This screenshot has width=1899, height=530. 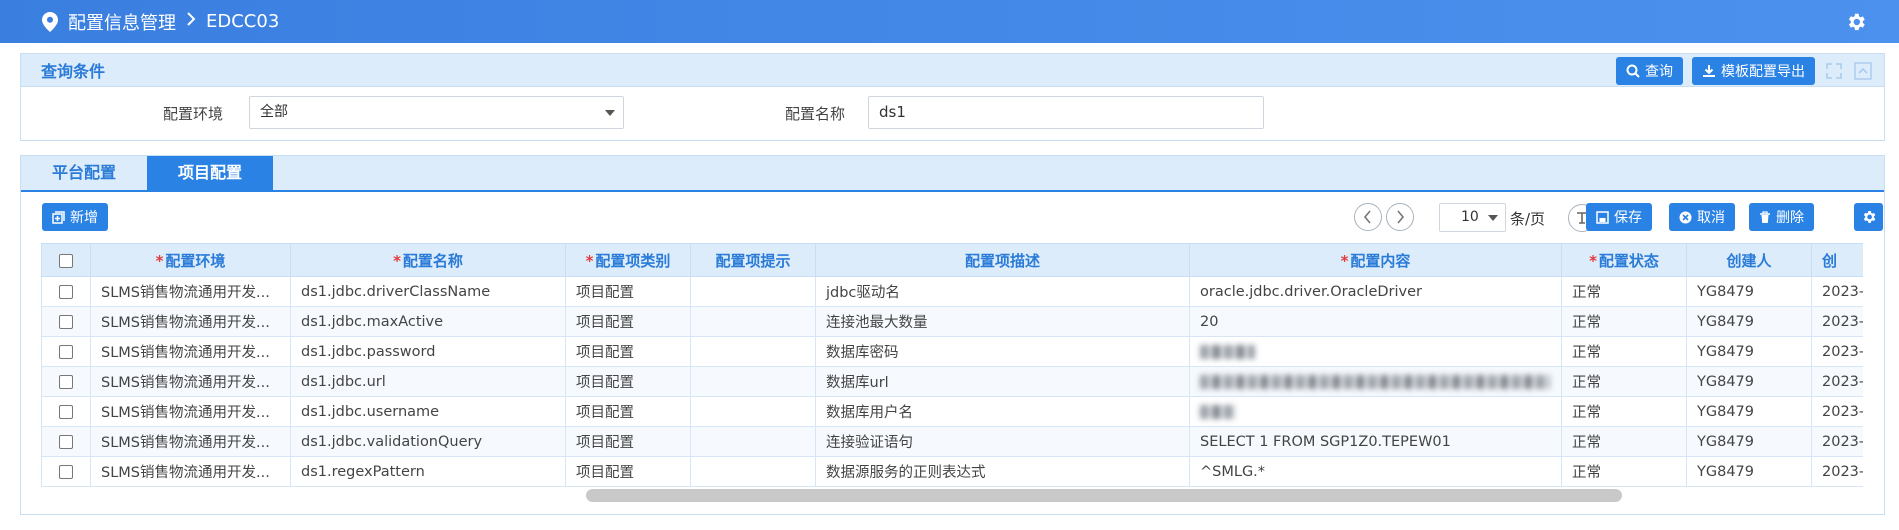 What do you see at coordinates (1834, 71) in the screenshot?
I see `expand-icon` at bounding box center [1834, 71].